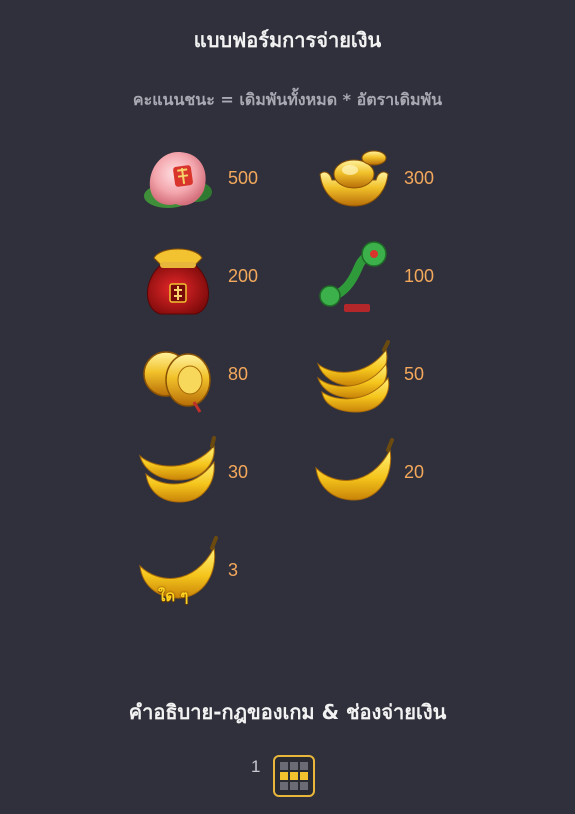 This screenshot has width=575, height=814. Describe the element at coordinates (178, 281) in the screenshot. I see `lucky-bag-icon` at that location.